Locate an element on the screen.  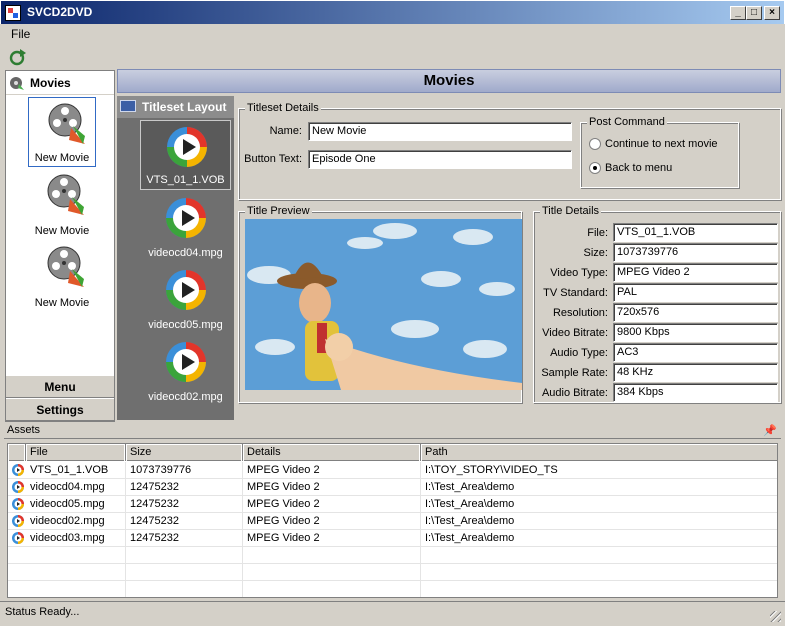
title-preview-group: Title Preview is located at coordinates (380, 304).